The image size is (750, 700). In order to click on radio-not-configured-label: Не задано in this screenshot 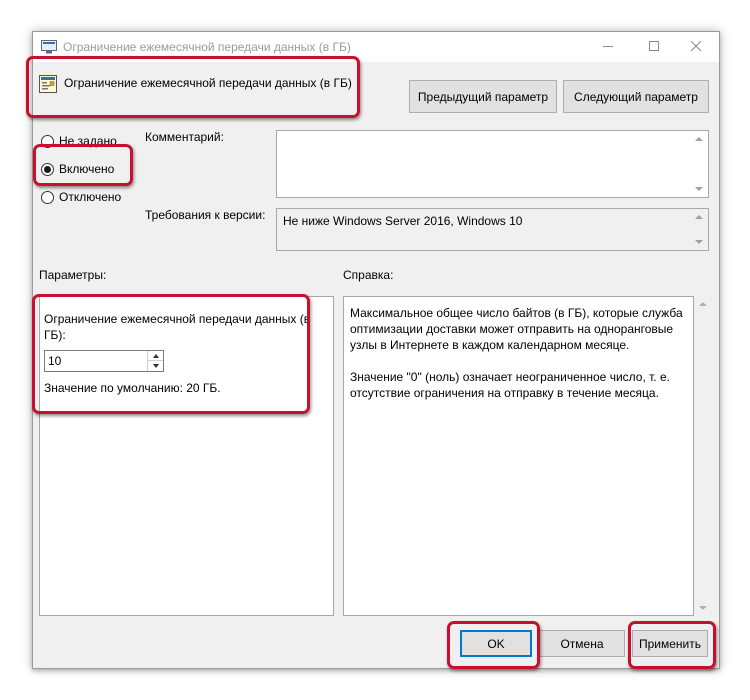, I will do `click(88, 141)`.